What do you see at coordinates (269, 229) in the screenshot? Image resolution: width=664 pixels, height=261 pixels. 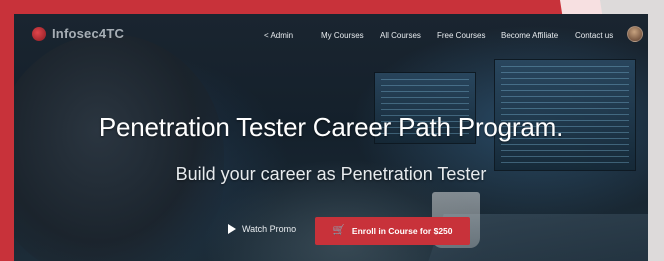 I see `watch-promo-label: Watch Promo` at bounding box center [269, 229].